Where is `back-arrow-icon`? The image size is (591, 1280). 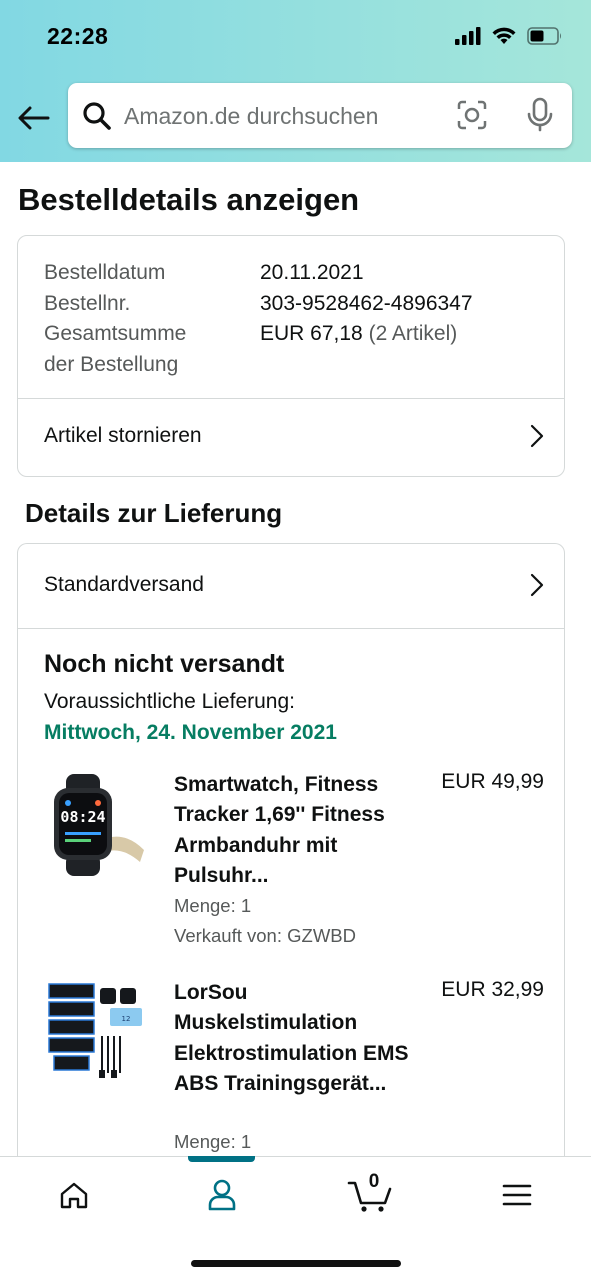
back-arrow-icon is located at coordinates (34, 118).